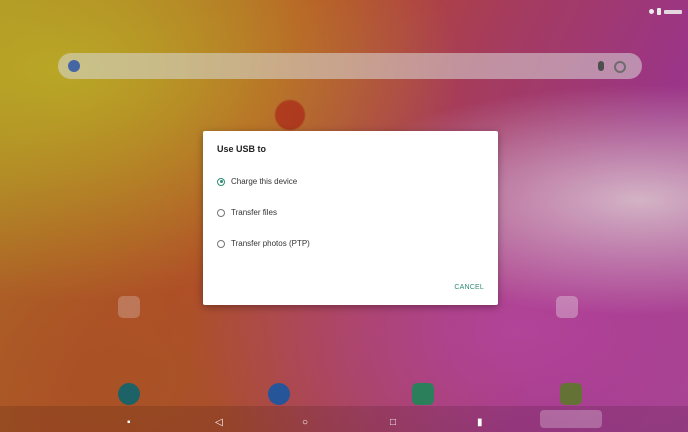  What do you see at coordinates (254, 212) in the screenshot?
I see `option-label: Transfer files` at bounding box center [254, 212].